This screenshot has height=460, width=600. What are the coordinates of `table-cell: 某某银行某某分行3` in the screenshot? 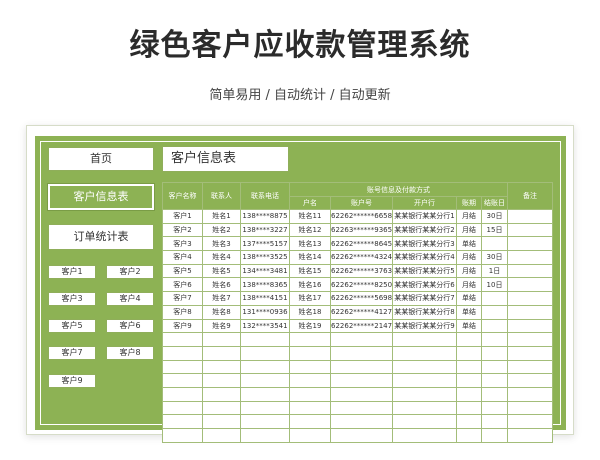 It's located at (424, 244).